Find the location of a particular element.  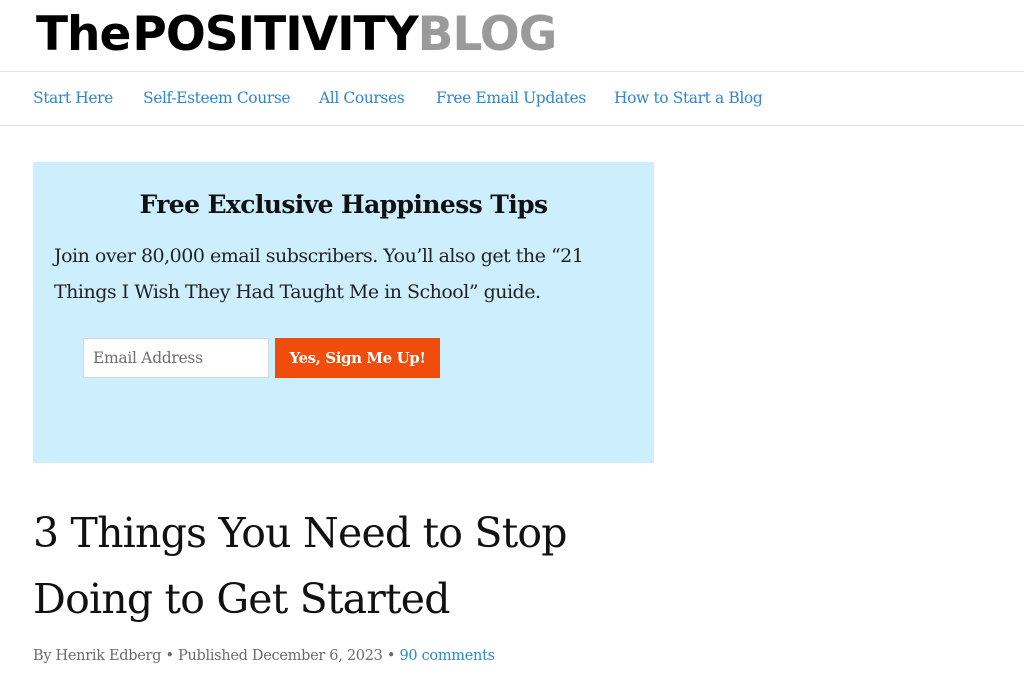

post-author: By Henrik Edberg is located at coordinates (97, 656).